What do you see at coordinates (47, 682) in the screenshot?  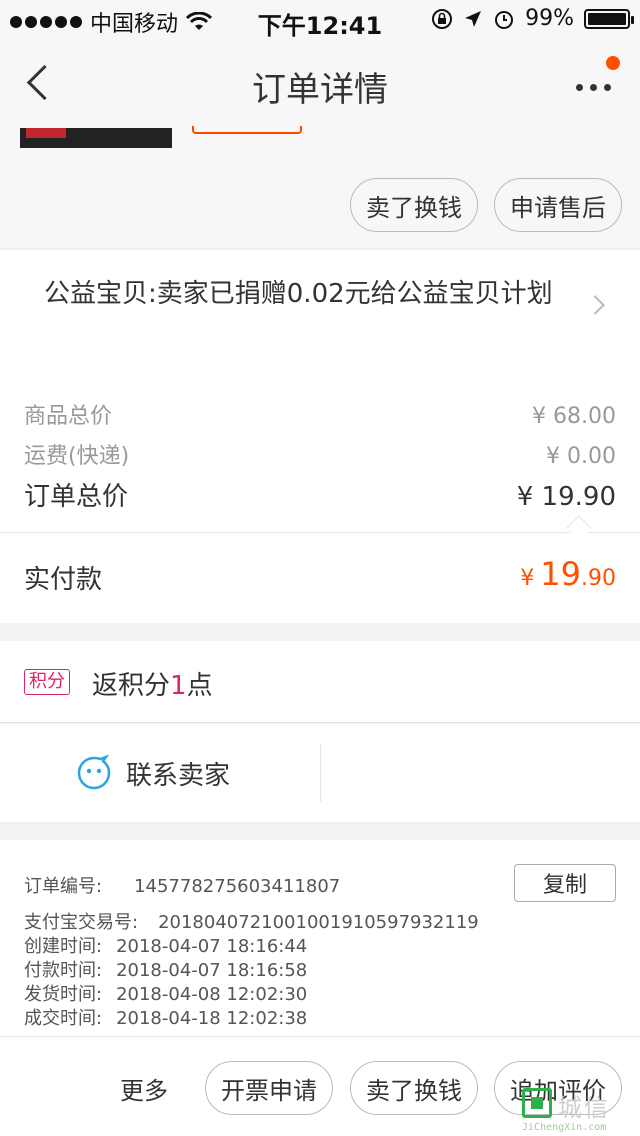 I see `points-badge: 积分` at bounding box center [47, 682].